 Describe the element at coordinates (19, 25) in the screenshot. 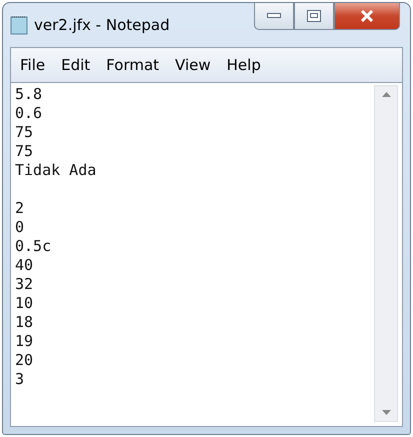

I see `notepad-icon` at that location.